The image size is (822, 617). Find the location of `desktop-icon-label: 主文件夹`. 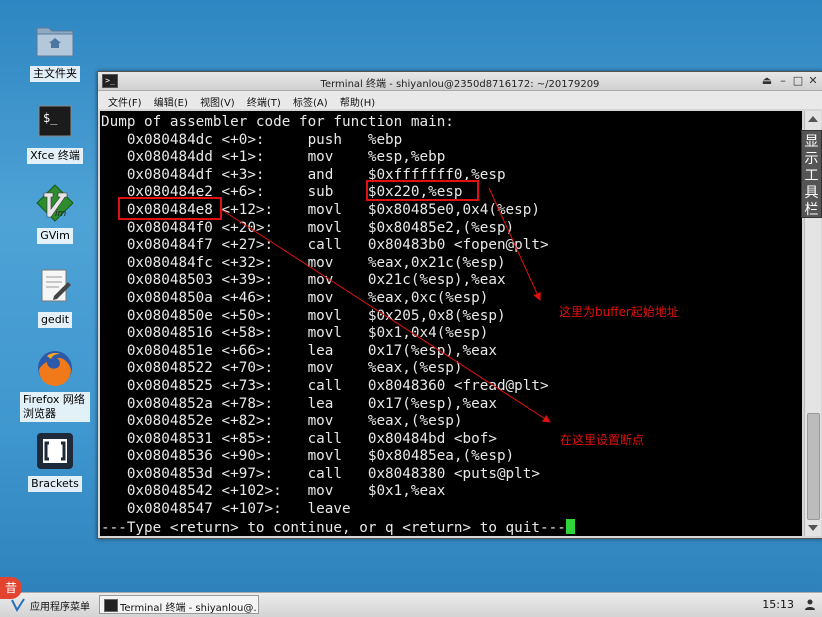

desktop-icon-label: 主文件夹 is located at coordinates (55, 74).